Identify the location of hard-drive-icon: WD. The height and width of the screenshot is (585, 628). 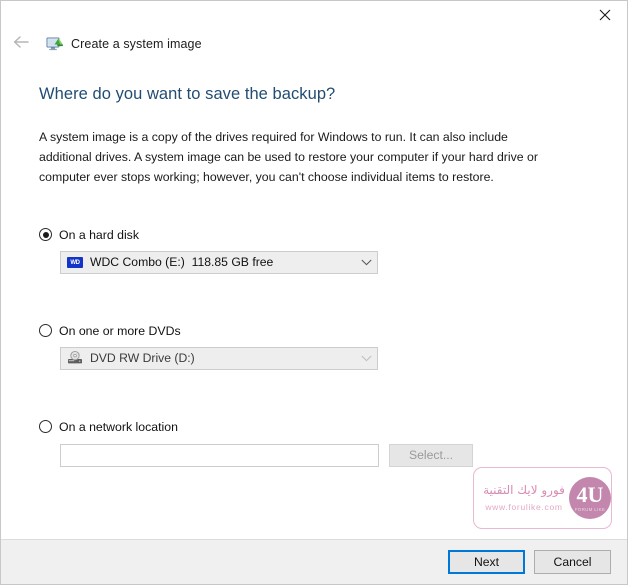
(75, 262).